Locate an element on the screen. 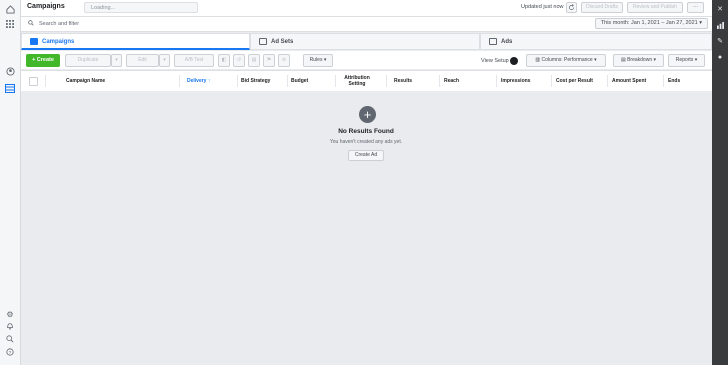 The image size is (728, 365). ad-icon is located at coordinates (493, 41).